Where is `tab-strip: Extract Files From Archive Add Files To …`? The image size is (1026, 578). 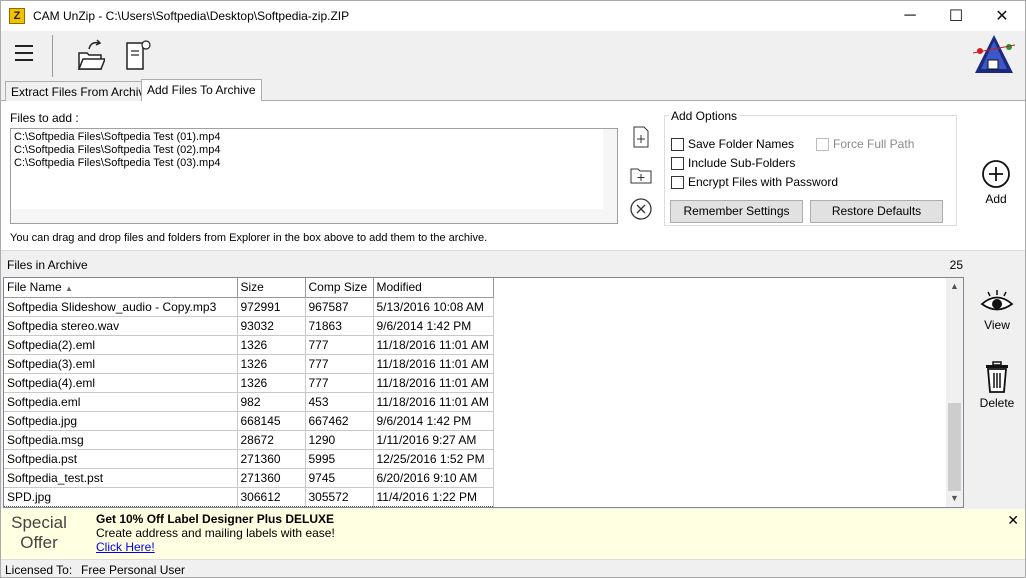
tab-strip: Extract Files From Archive Add Files To … is located at coordinates (513, 90).